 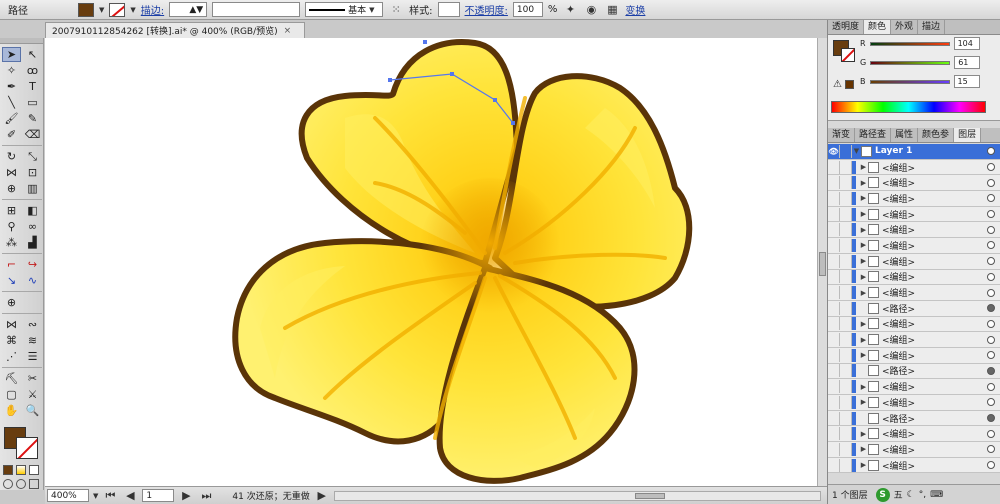 What do you see at coordinates (32, 394) in the screenshot?
I see `knife-tool-icon: ⚔` at bounding box center [32, 394].